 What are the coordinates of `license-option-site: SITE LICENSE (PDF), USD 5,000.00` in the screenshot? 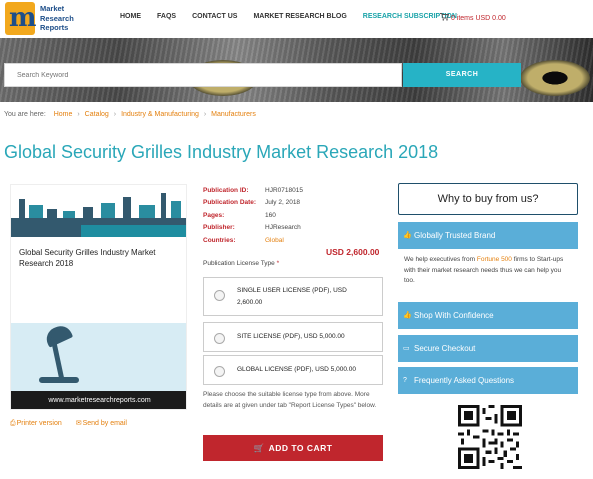 It's located at (293, 337).